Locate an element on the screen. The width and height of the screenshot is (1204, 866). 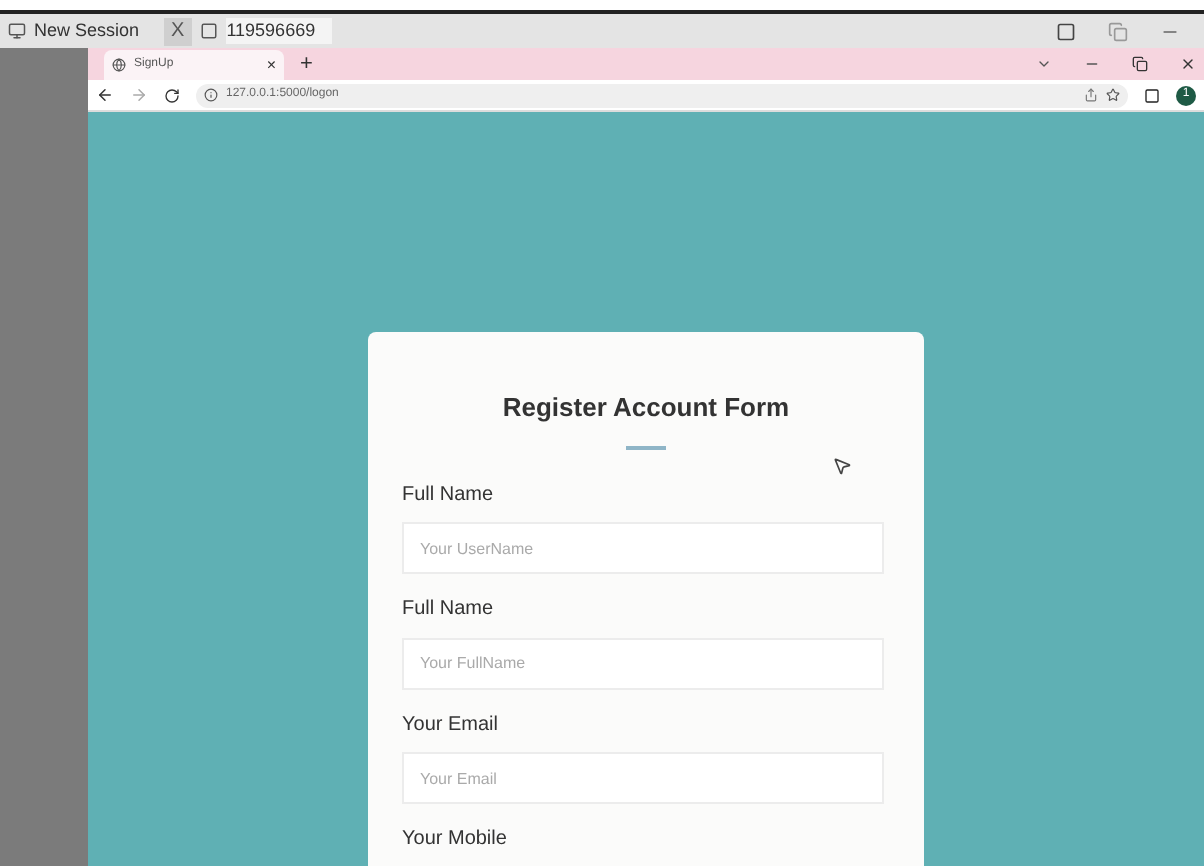
field-label: Your Mobile is located at coordinates (455, 840).